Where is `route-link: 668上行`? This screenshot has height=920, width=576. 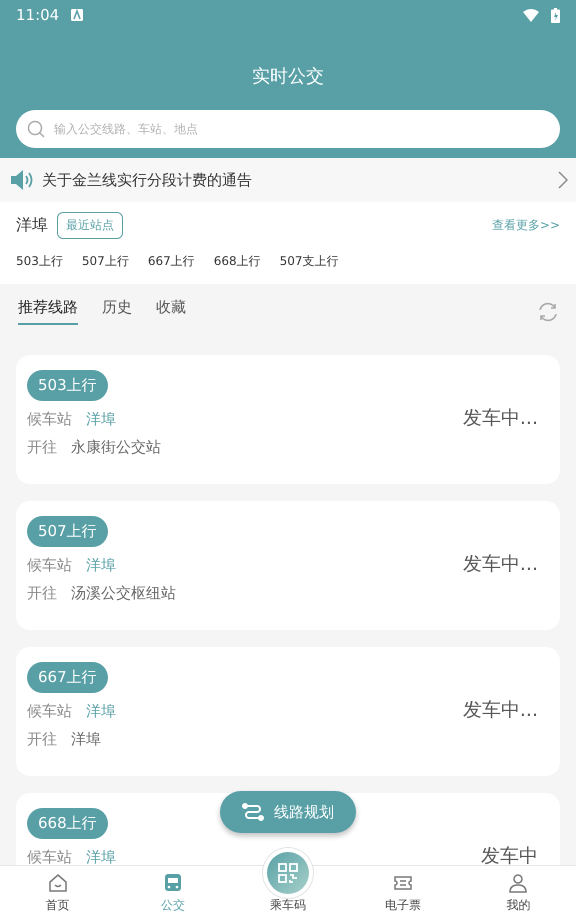
route-link: 668上行 is located at coordinates (237, 261).